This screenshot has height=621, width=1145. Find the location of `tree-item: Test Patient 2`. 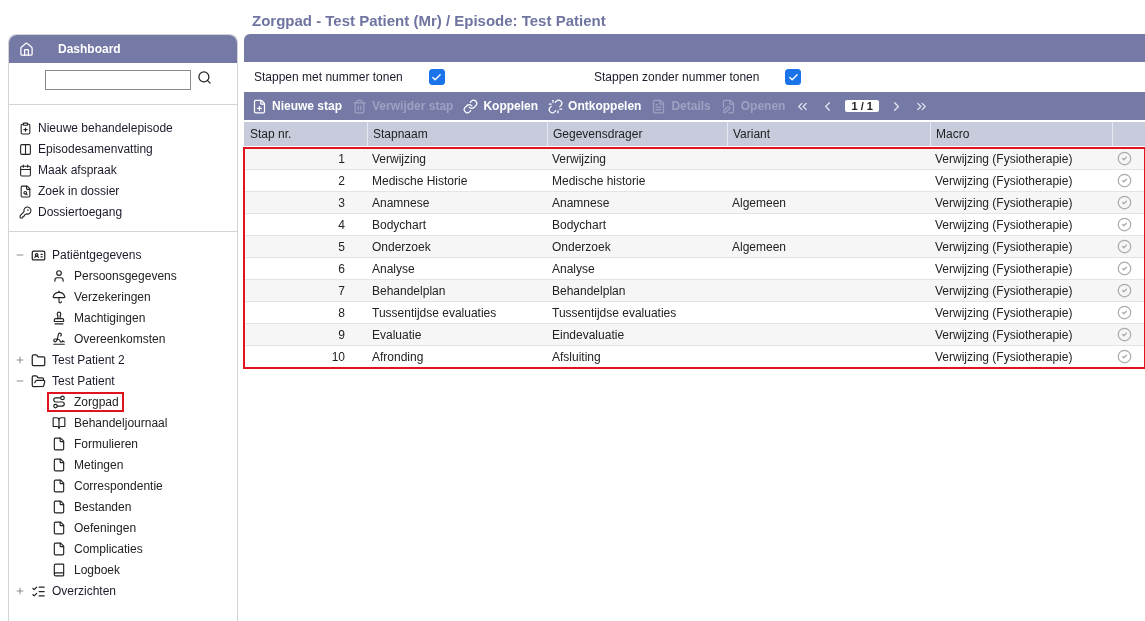

tree-item: Test Patient 2 is located at coordinates (88, 360).